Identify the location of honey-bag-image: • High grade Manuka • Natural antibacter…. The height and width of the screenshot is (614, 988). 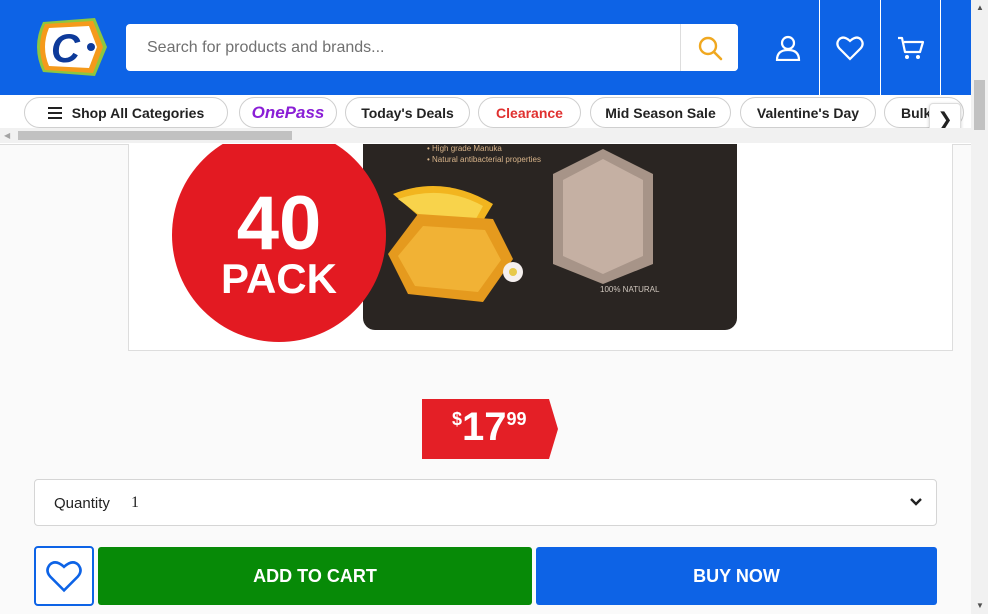
(550, 237).